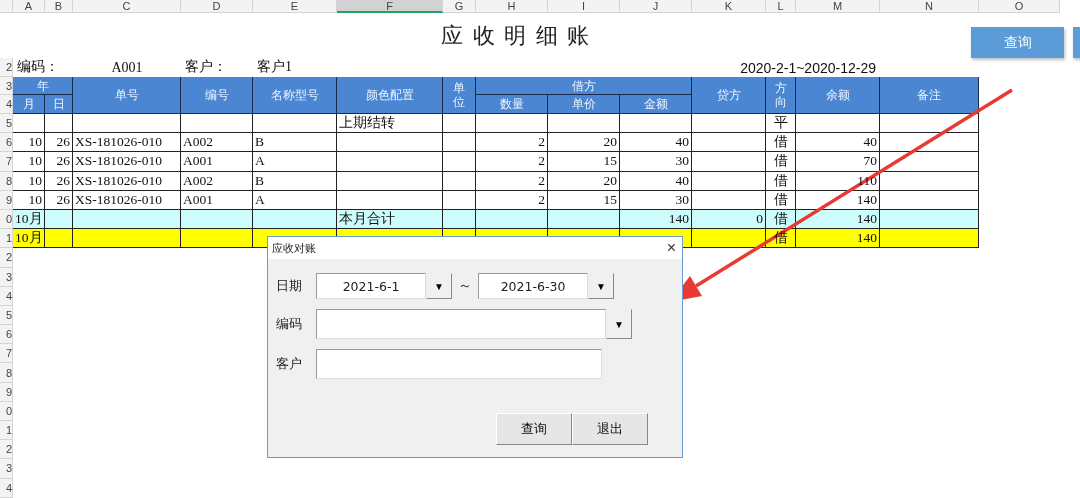 Image resolution: width=1080 pixels, height=498 pixels. I want to click on row-number: 4, so click(6, 104).